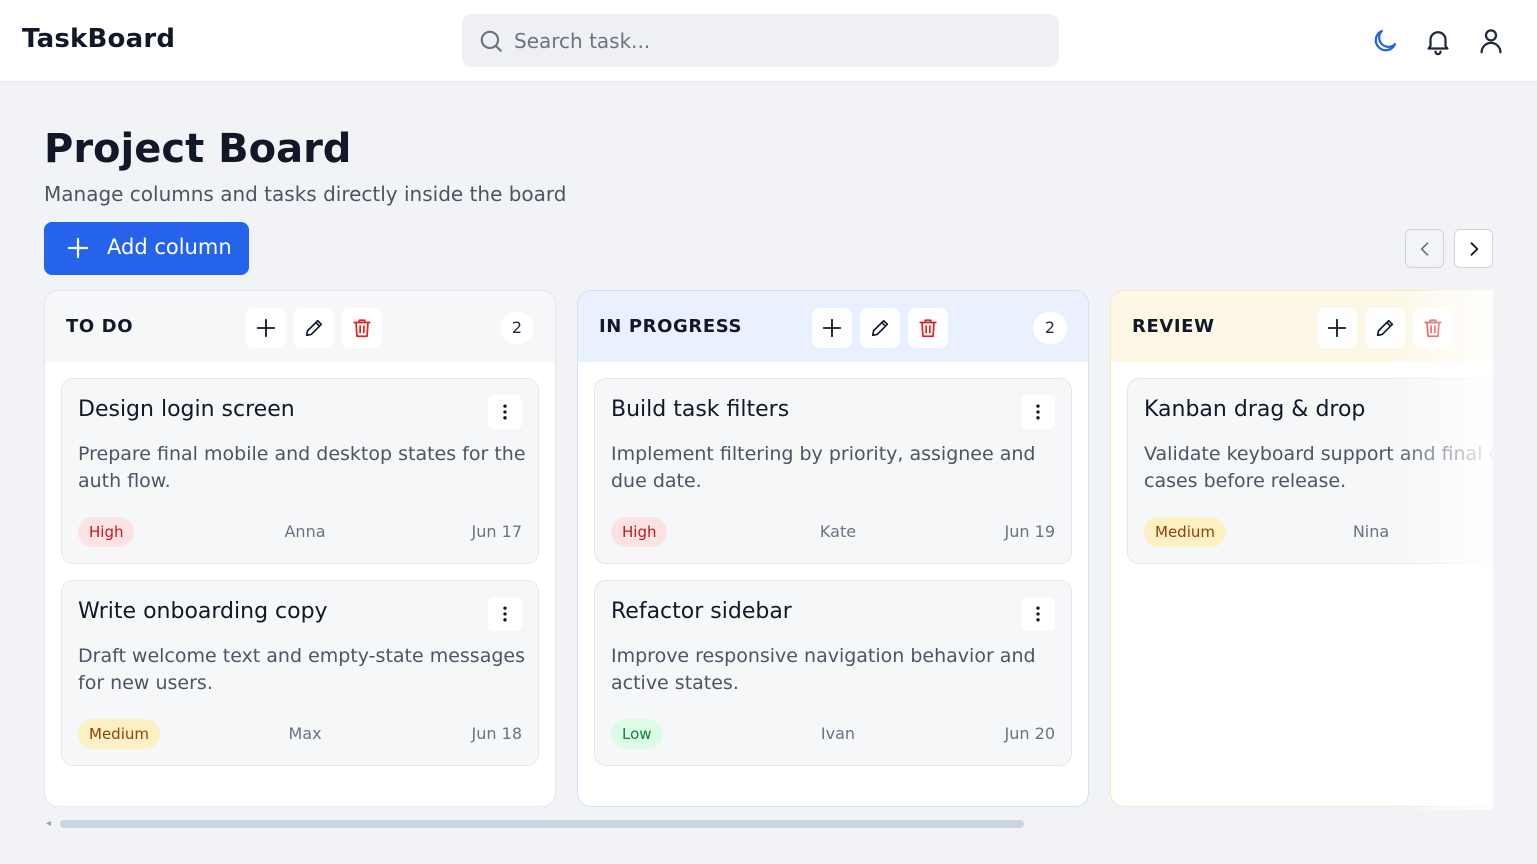  I want to click on priority-badge: Low, so click(637, 734).